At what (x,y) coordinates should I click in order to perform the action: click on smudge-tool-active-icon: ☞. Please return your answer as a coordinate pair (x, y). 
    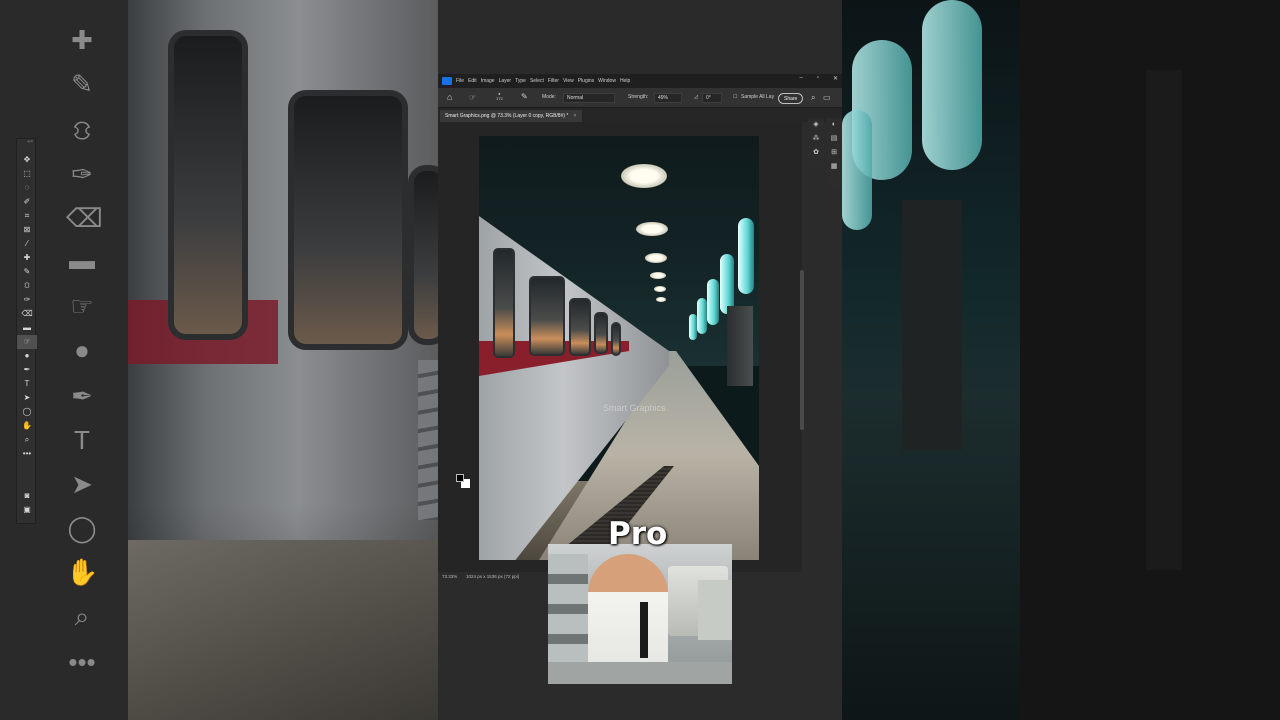
    Looking at the image, I should click on (27, 342).